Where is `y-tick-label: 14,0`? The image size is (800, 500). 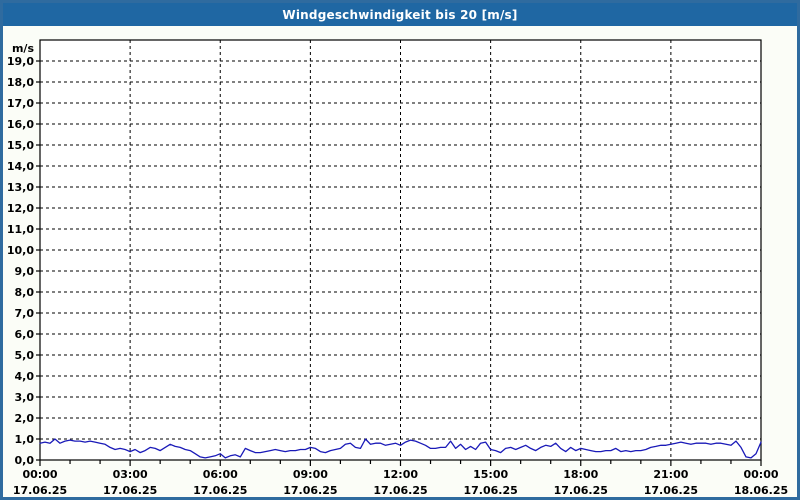
y-tick-label: 14,0 is located at coordinates (20, 166).